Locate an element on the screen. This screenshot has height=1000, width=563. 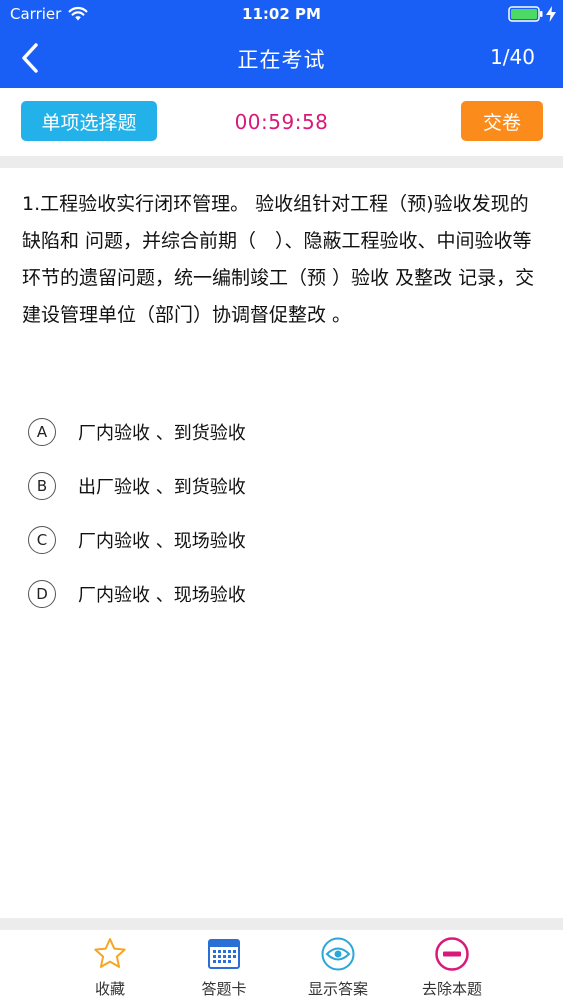
charging-bolt-icon is located at coordinates (551, 16).